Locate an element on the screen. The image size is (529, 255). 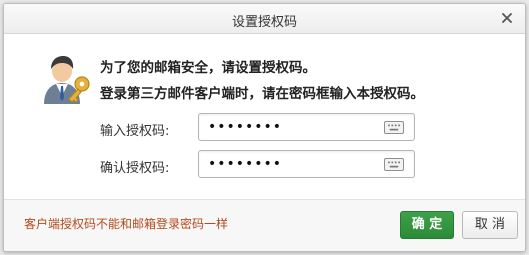
dialog-title: 设置授权码 is located at coordinates (264, 22).